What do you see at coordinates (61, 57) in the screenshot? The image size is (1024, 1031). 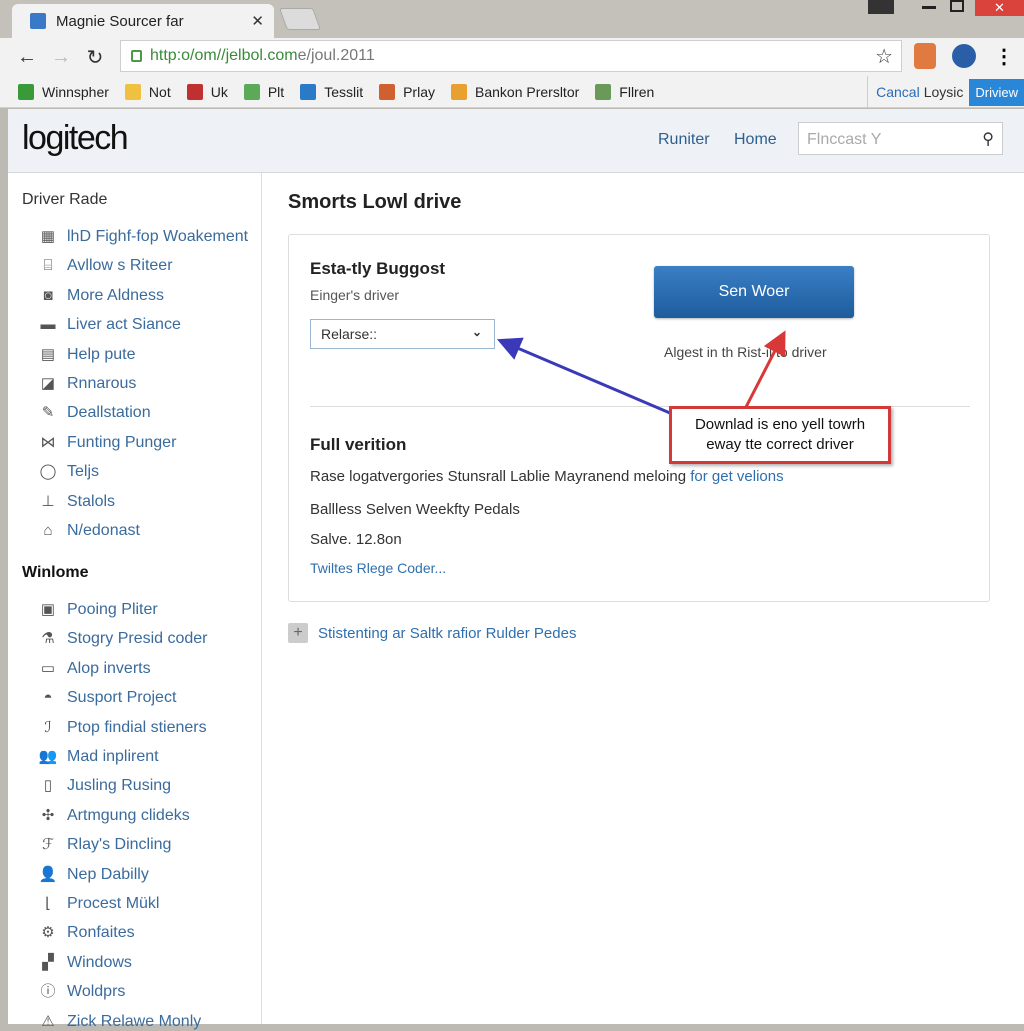 I see `forward-icon: →` at bounding box center [61, 57].